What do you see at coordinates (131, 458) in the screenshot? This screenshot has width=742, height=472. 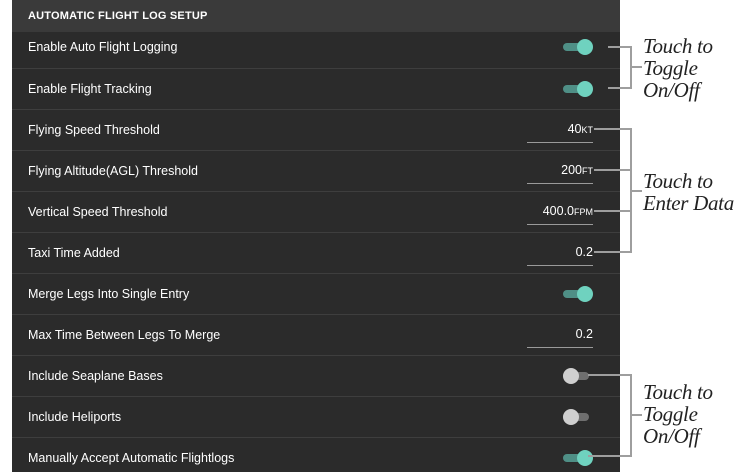 I see `setting-label: Manually Accept Automatic Flightlogs` at bounding box center [131, 458].